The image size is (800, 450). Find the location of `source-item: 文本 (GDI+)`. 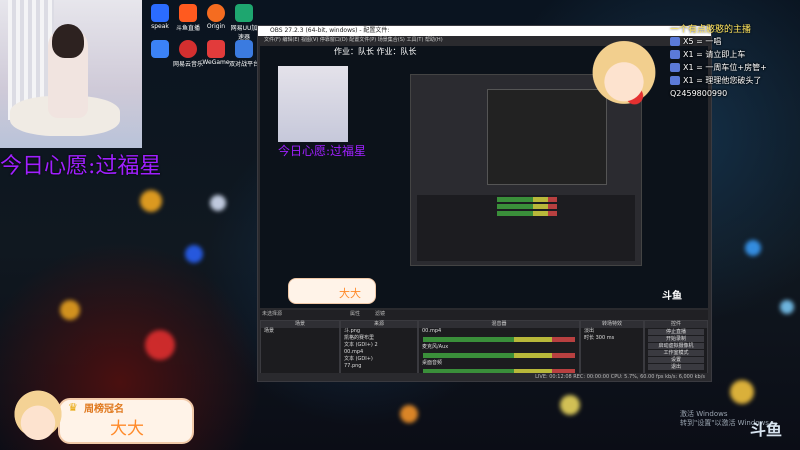

source-item: 文本 (GDI+) is located at coordinates (379, 359).